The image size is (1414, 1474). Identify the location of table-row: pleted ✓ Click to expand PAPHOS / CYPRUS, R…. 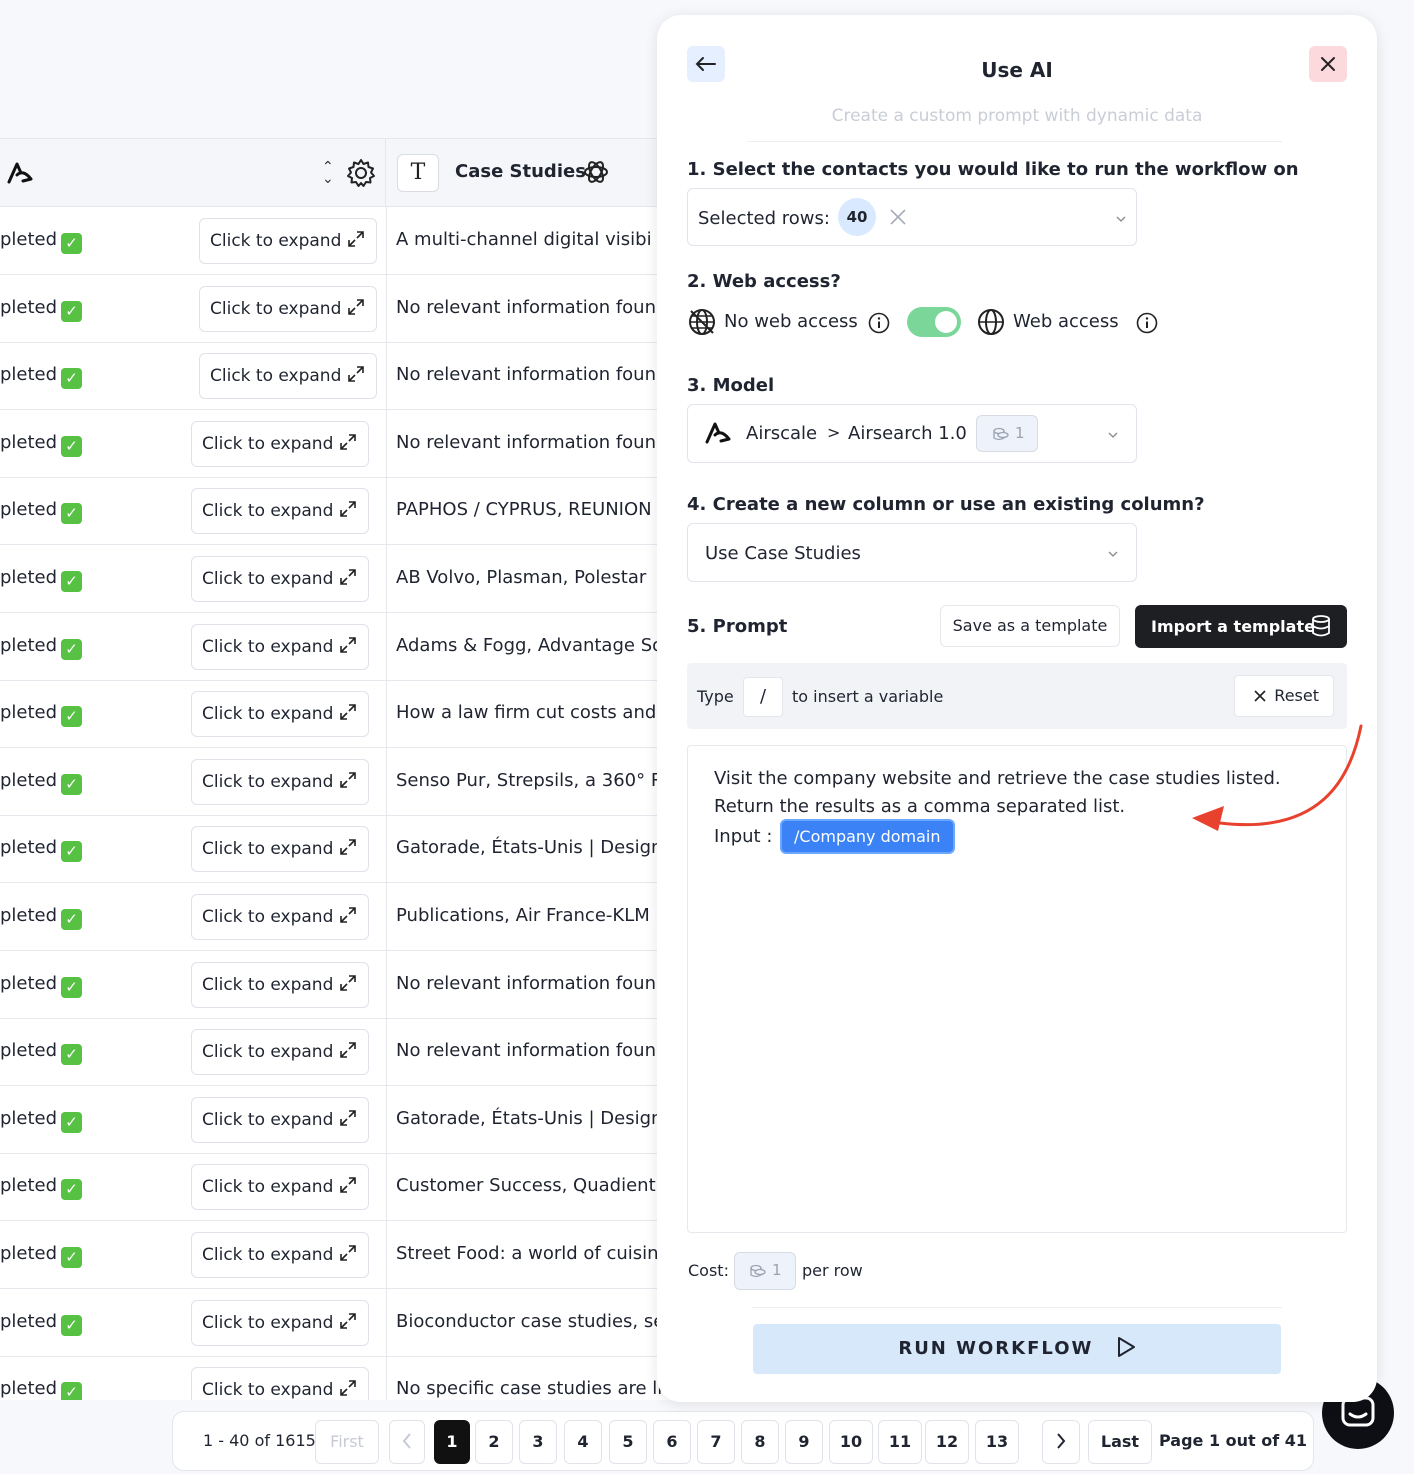
(350, 511).